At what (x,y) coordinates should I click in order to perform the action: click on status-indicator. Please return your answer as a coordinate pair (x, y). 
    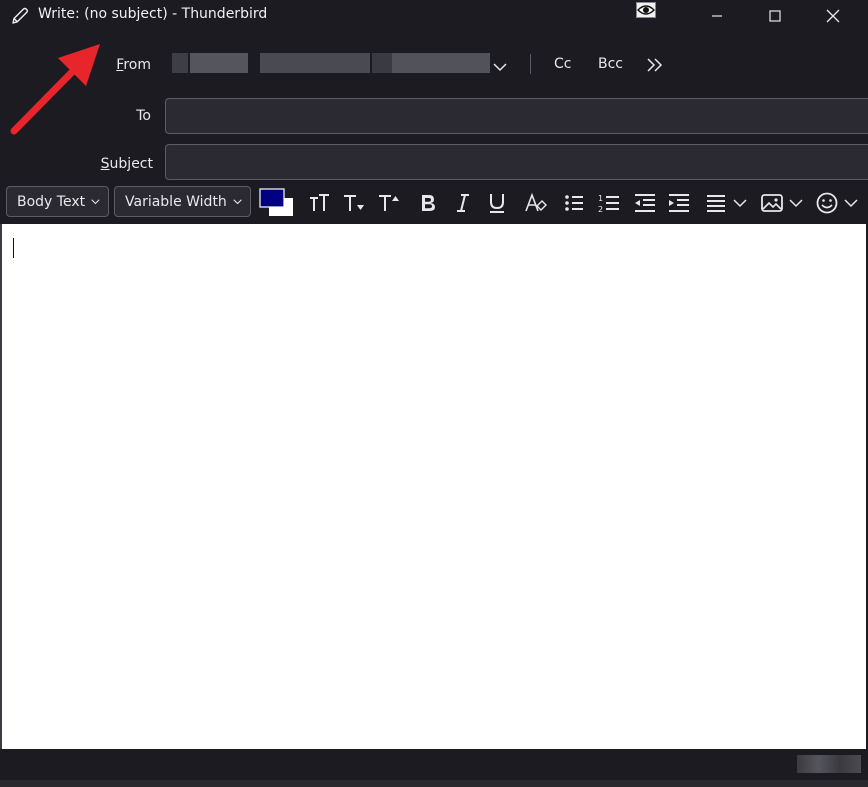
    Looking at the image, I should click on (829, 764).